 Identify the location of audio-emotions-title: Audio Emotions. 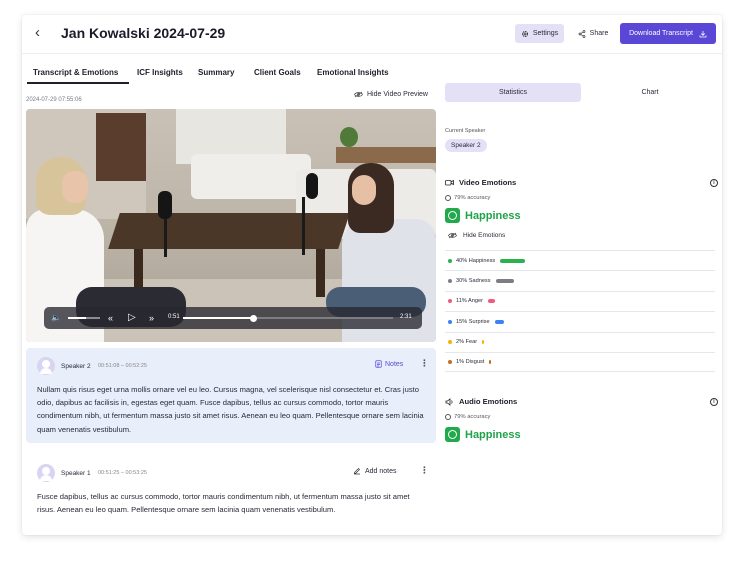
(481, 401).